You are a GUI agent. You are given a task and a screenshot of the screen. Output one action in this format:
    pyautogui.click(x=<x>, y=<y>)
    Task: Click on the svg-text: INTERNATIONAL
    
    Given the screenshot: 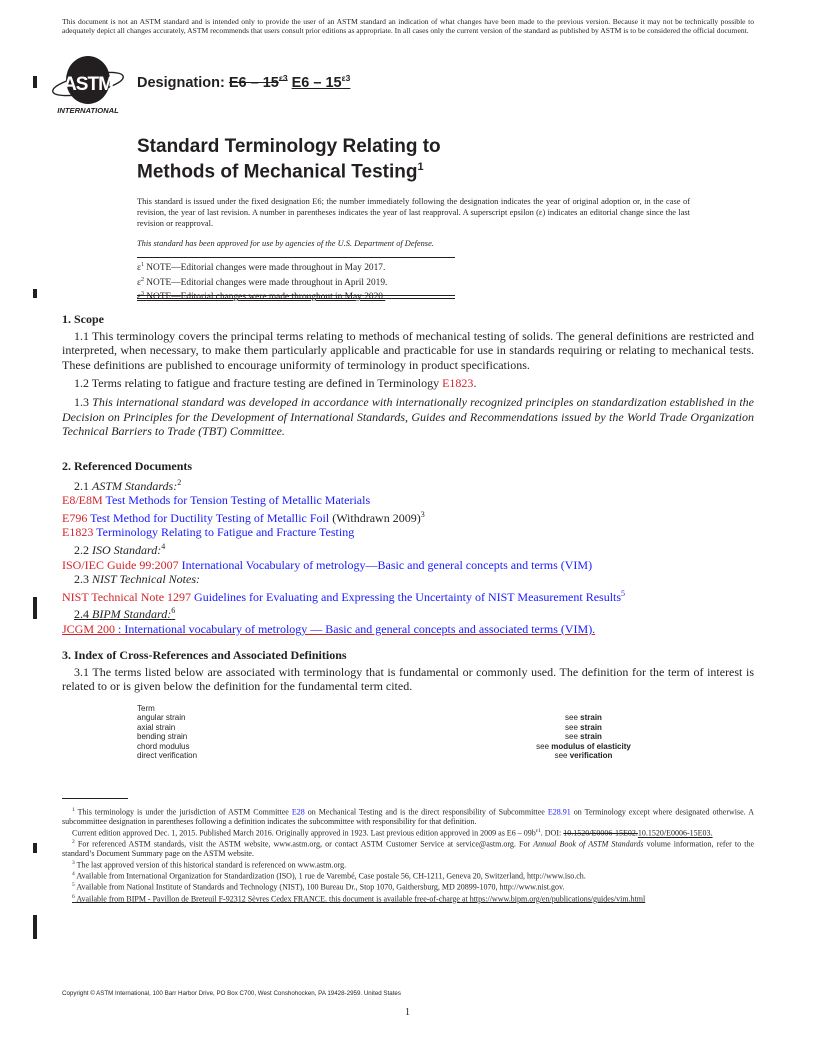 What is the action you would take?
    pyautogui.click(x=88, y=110)
    